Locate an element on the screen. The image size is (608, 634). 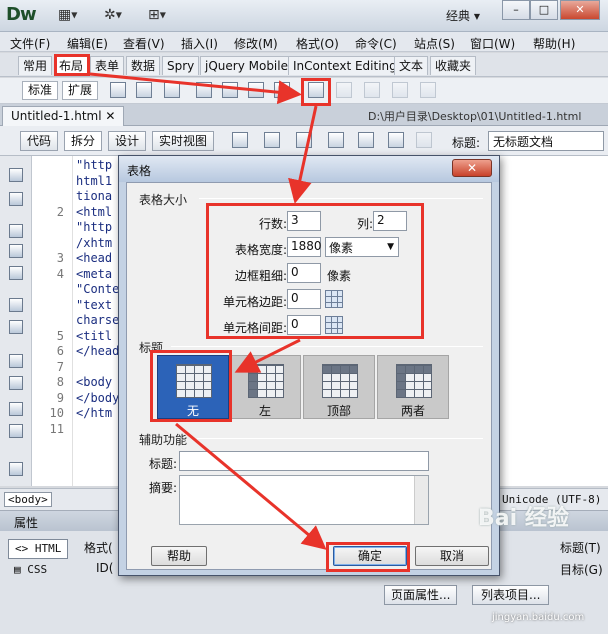
minimize-button: – is located at coordinates (516, 10).